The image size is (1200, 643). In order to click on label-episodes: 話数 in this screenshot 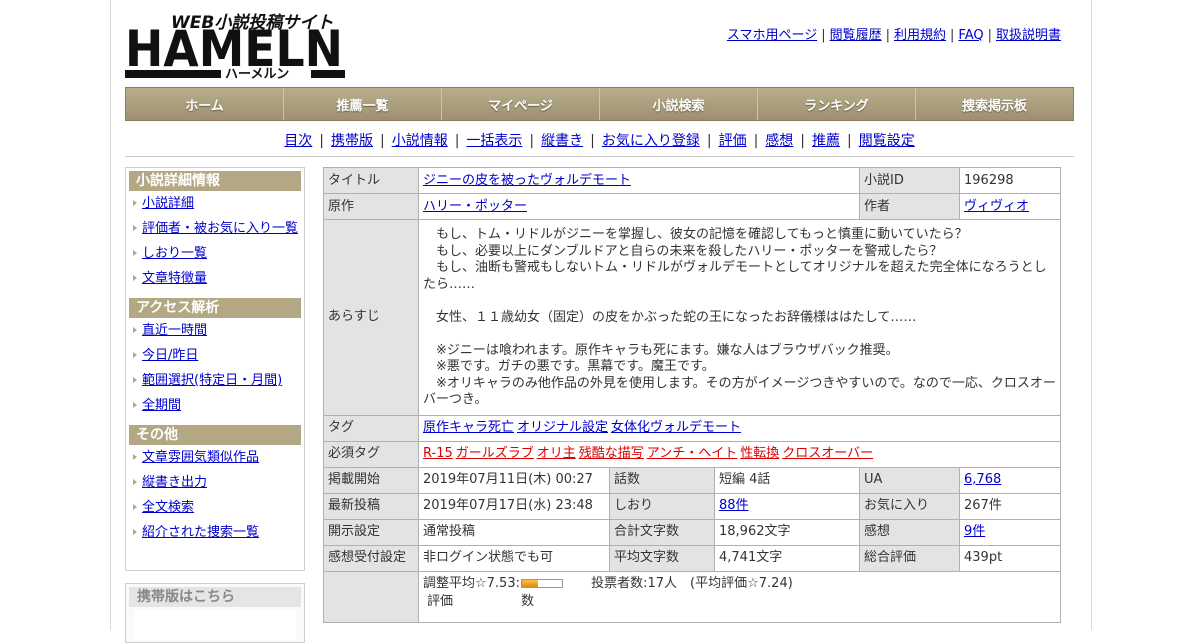, I will do `click(662, 480)`.